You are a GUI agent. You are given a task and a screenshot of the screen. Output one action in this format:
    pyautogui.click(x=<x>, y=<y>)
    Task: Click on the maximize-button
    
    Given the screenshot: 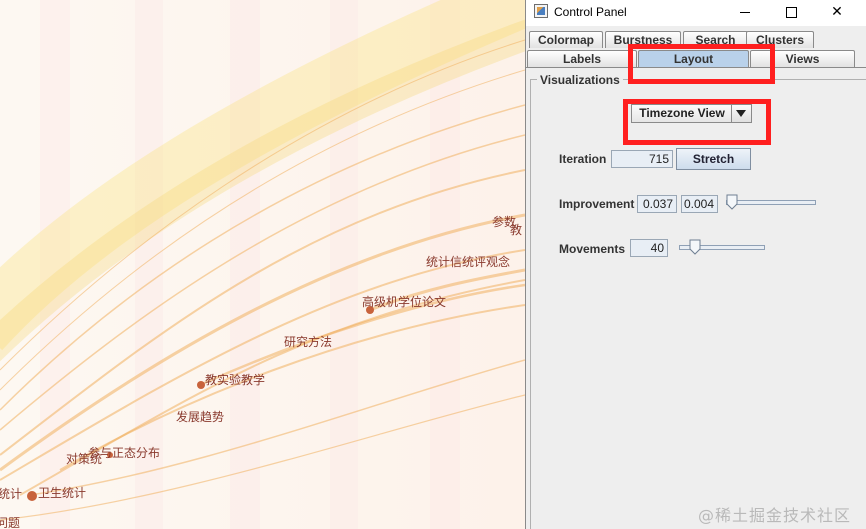 What is the action you would take?
    pyautogui.click(x=791, y=12)
    